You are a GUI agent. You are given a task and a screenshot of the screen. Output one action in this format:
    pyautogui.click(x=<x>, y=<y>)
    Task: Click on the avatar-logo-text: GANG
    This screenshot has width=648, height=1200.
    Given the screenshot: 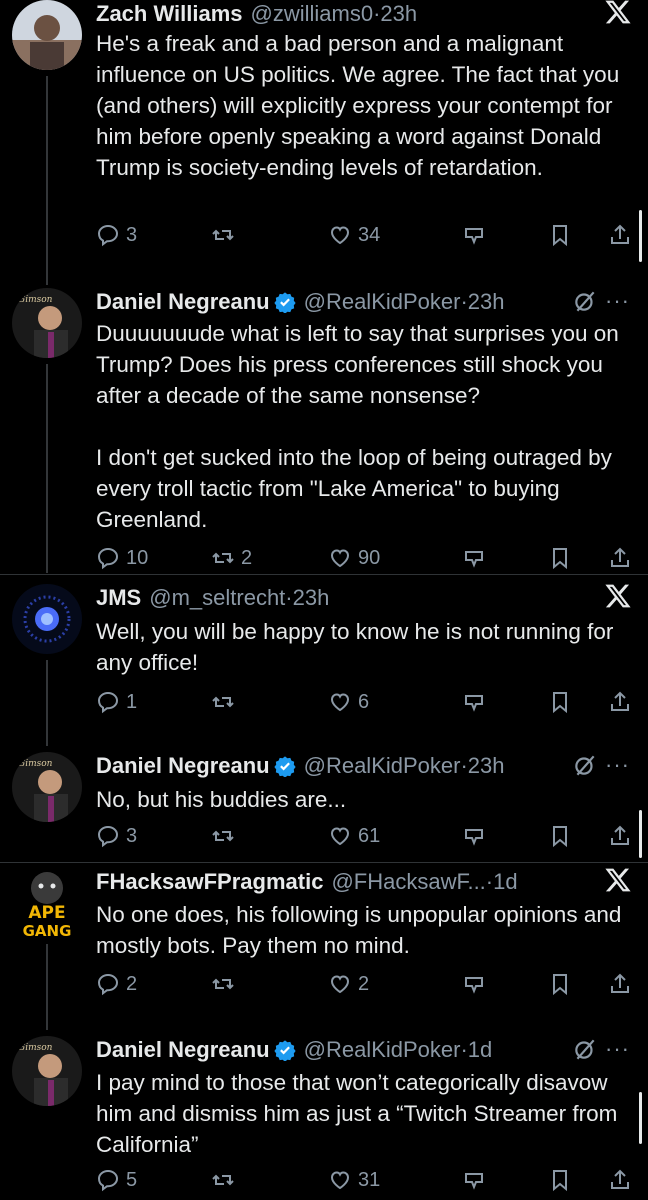 What is the action you would take?
    pyautogui.click(x=47, y=930)
    